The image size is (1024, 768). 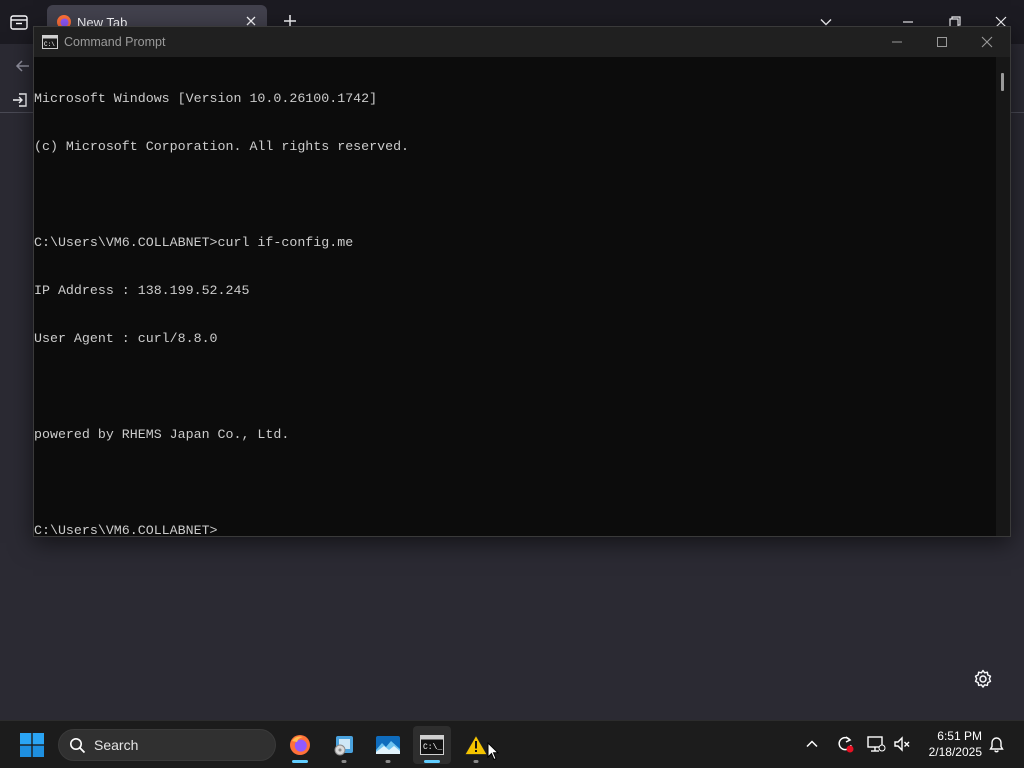 I want to click on taskbar: Search C:\_ 6:51 PM 2/18/2025, so click(x=512, y=744).